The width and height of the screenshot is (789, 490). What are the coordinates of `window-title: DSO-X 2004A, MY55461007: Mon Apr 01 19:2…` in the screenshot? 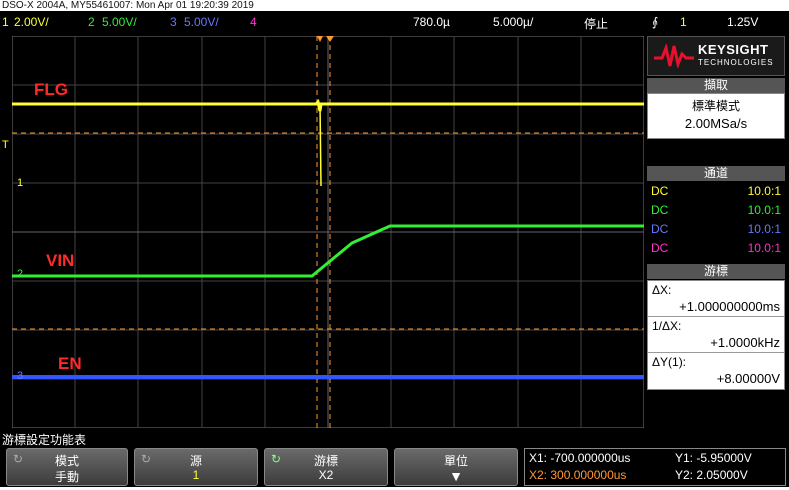 It's located at (394, 5).